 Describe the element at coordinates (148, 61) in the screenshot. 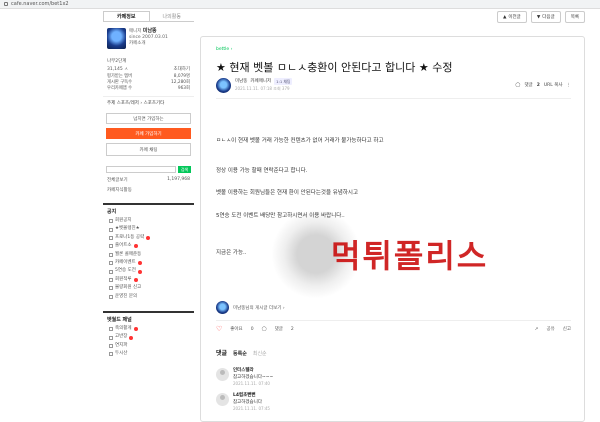

I see `cafe-level: 나무2단계` at that location.